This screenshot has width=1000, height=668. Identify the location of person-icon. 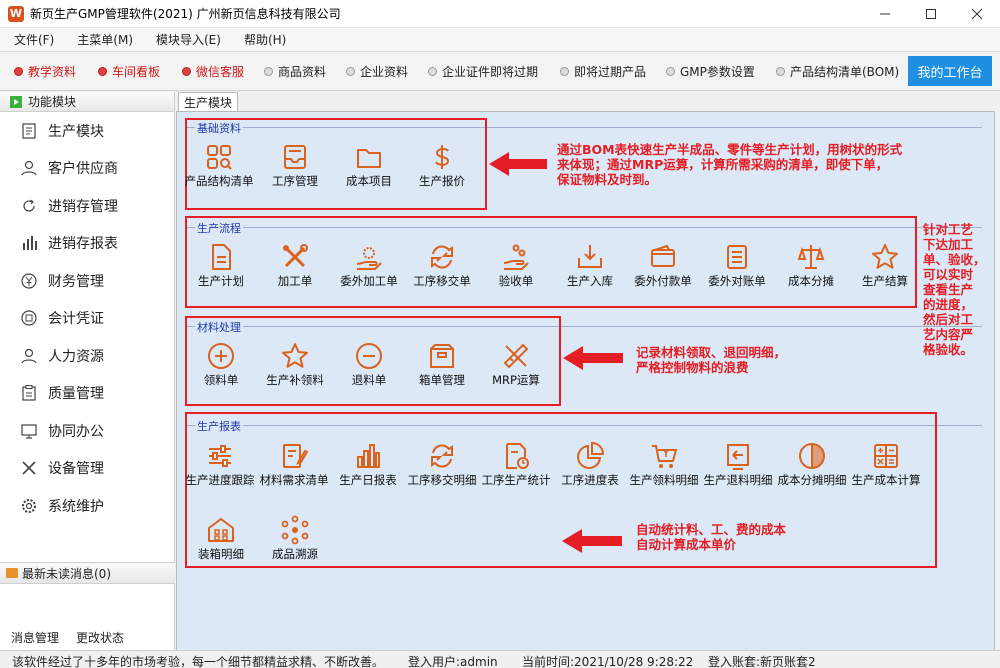
(29, 356).